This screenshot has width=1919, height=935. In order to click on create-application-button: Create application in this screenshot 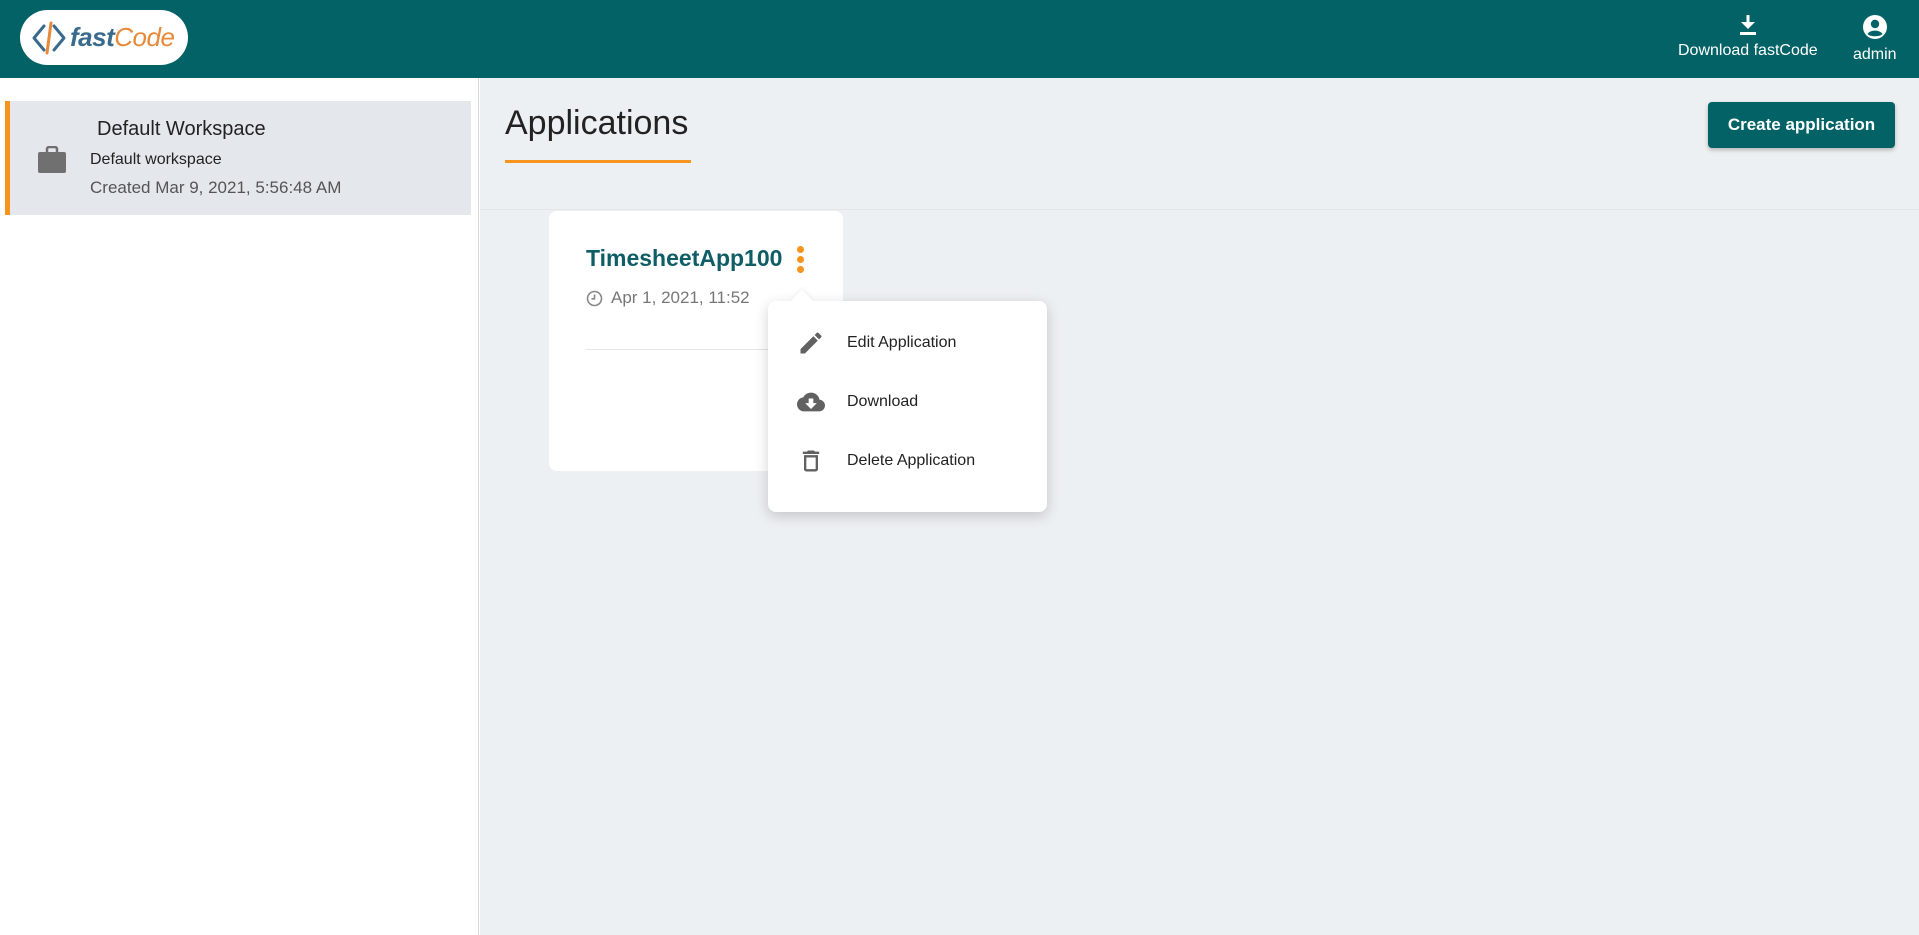, I will do `click(1801, 125)`.